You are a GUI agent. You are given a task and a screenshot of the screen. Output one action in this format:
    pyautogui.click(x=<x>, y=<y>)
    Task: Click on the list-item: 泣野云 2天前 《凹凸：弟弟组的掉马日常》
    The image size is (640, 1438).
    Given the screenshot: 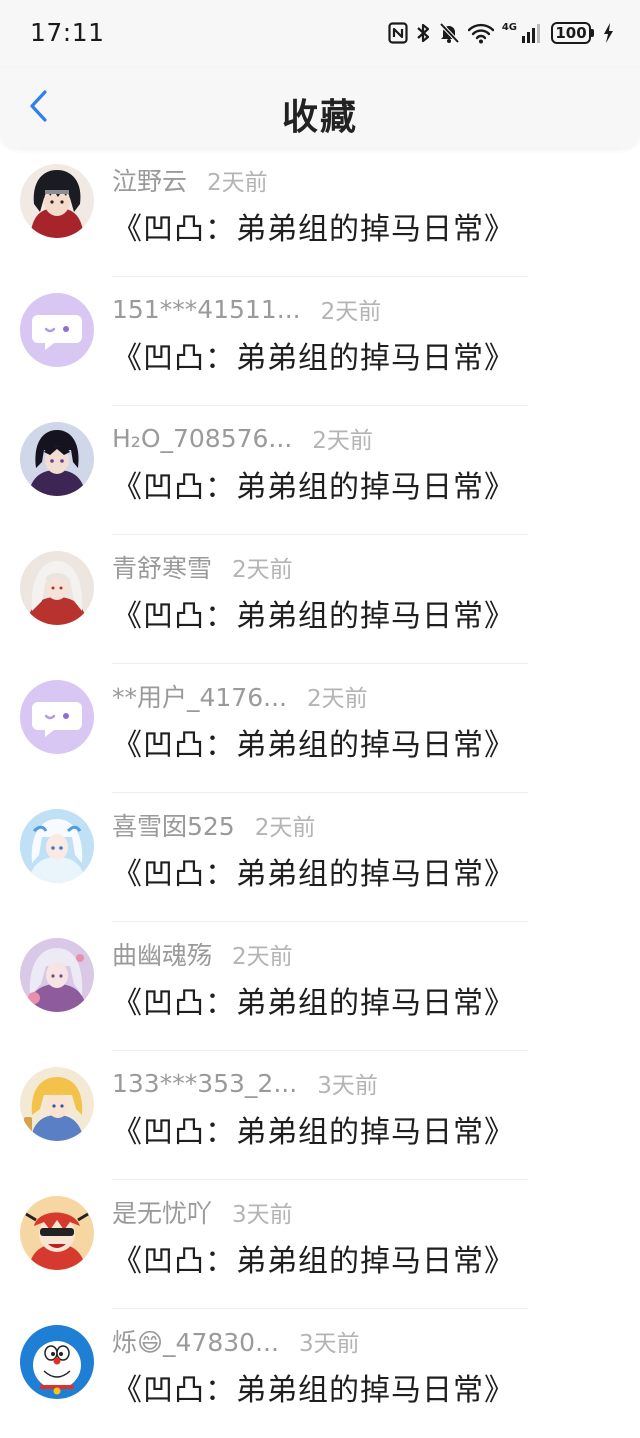 What is the action you would take?
    pyautogui.click(x=320, y=212)
    